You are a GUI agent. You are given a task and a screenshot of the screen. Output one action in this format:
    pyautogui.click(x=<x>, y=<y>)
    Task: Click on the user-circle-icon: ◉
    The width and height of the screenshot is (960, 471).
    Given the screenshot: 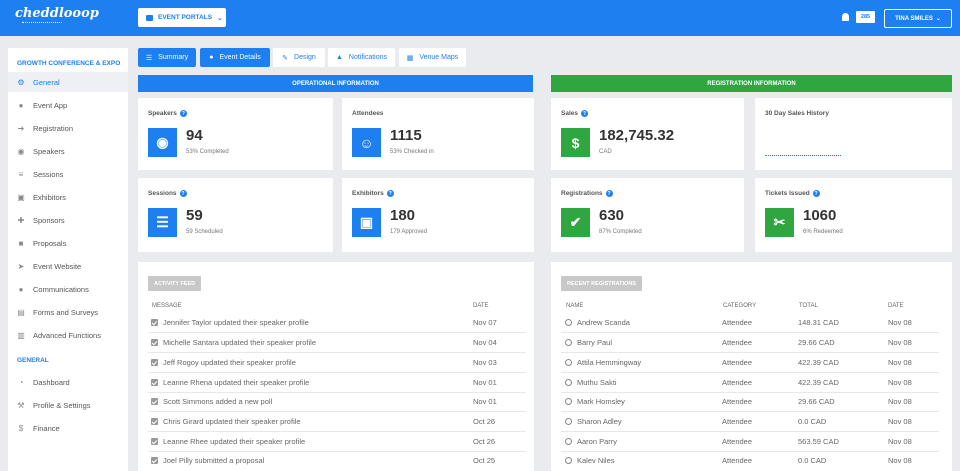 What is the action you would take?
    pyautogui.click(x=162, y=142)
    